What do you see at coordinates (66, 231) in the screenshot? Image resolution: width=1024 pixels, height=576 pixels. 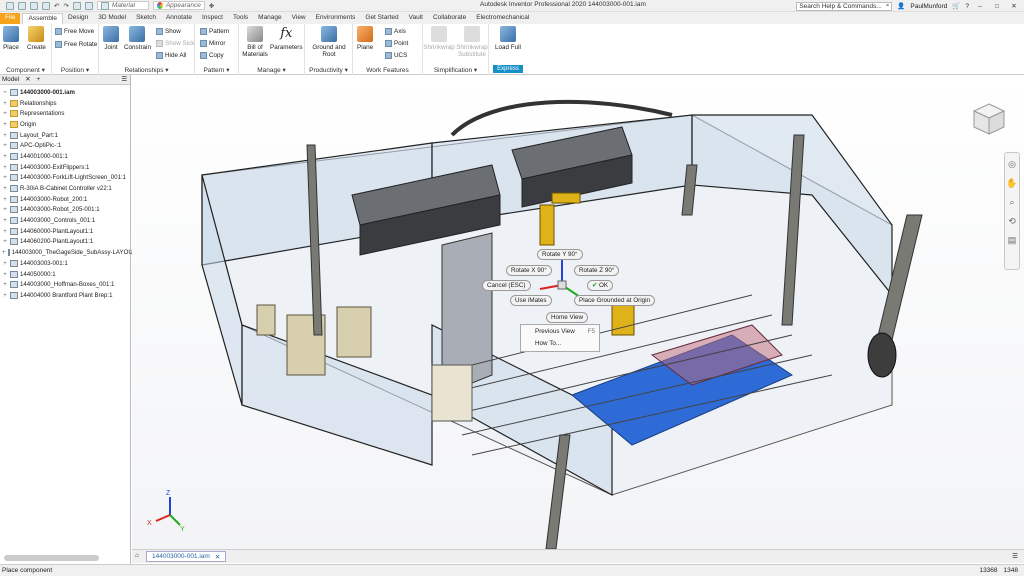 I see `tree-node: +144060000-PlantLayout1:1` at bounding box center [66, 231].